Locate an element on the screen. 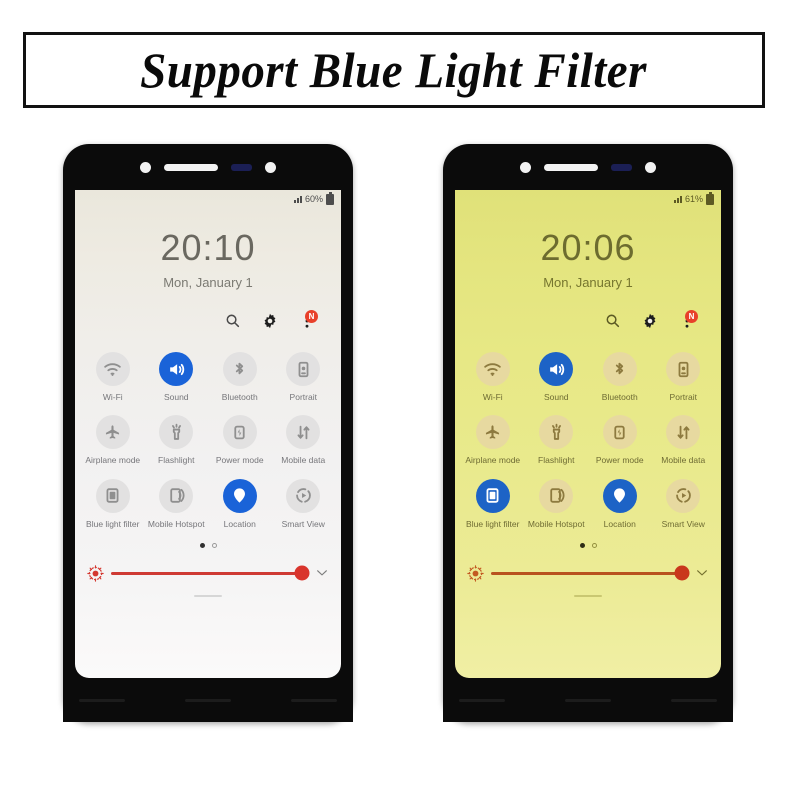 This screenshot has width=800, height=800. clock-block: 20:10 Mon, January 1 is located at coordinates (208, 260).